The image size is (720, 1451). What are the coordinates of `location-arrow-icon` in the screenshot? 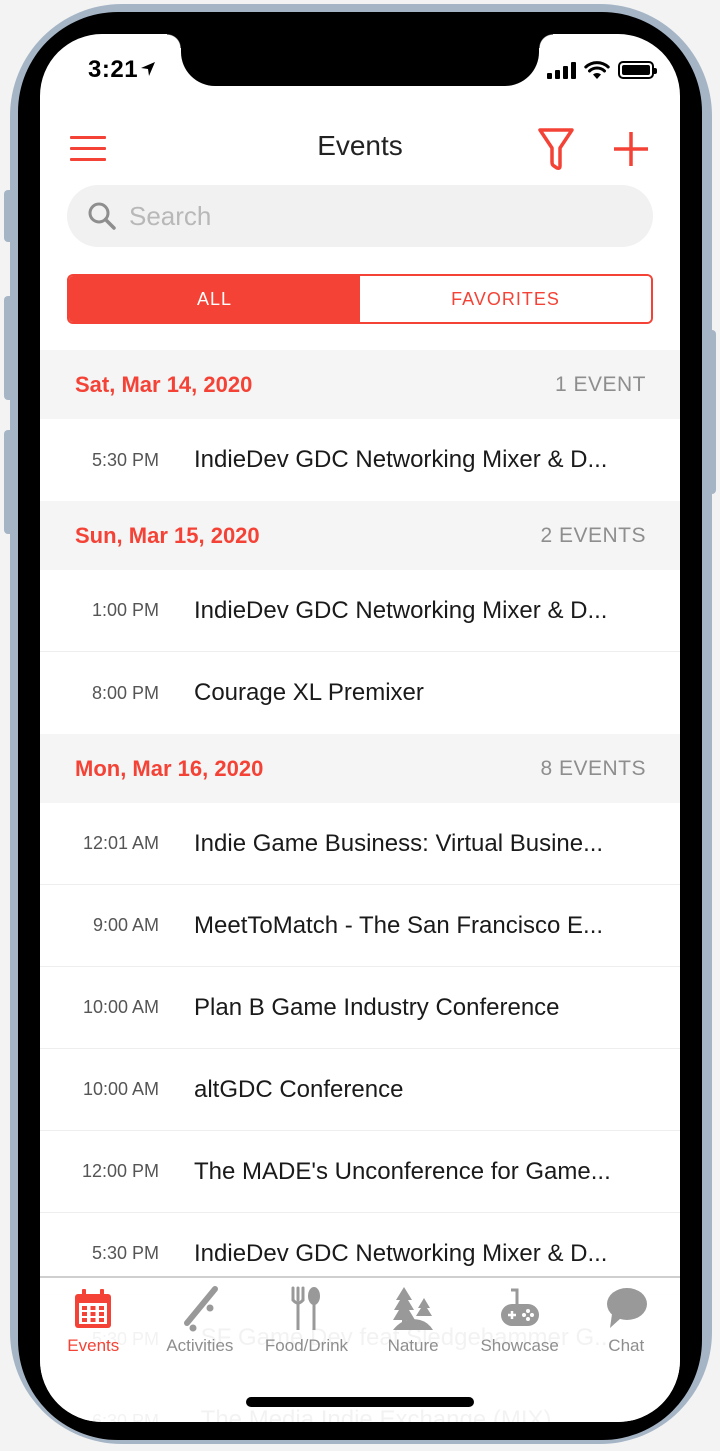 It's located at (148, 71).